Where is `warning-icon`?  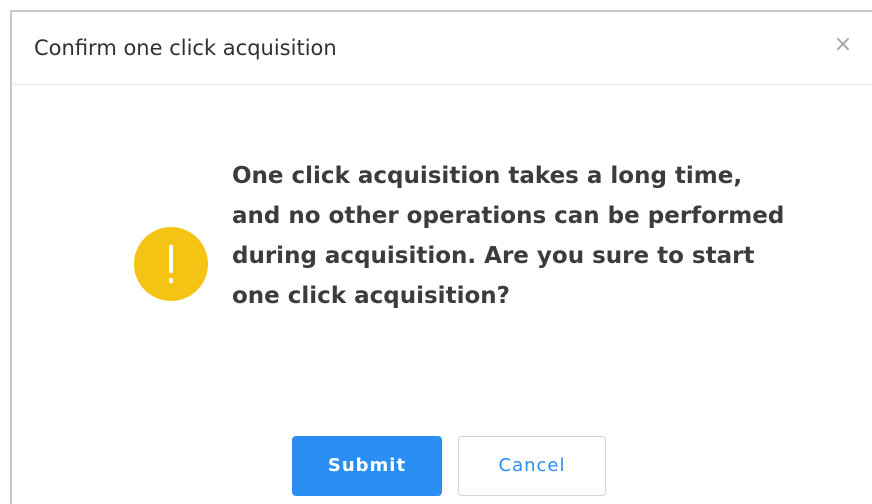 warning-icon is located at coordinates (171, 264).